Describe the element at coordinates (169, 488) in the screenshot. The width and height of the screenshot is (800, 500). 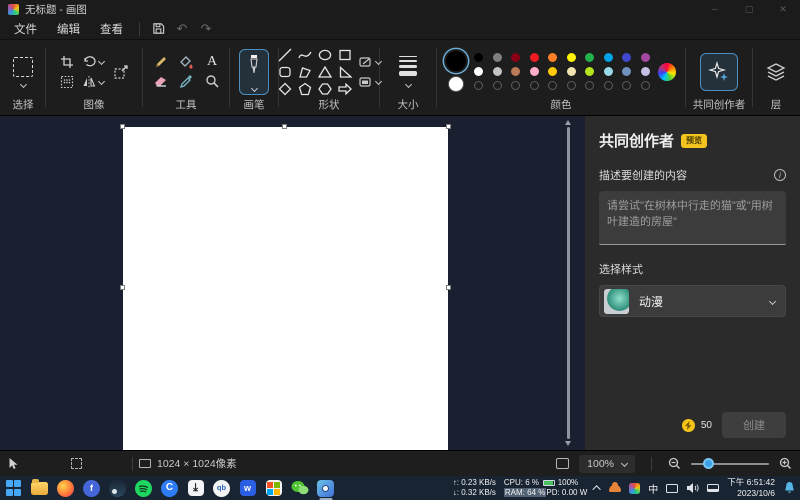
I see `taskbar-browser-c: C` at that location.